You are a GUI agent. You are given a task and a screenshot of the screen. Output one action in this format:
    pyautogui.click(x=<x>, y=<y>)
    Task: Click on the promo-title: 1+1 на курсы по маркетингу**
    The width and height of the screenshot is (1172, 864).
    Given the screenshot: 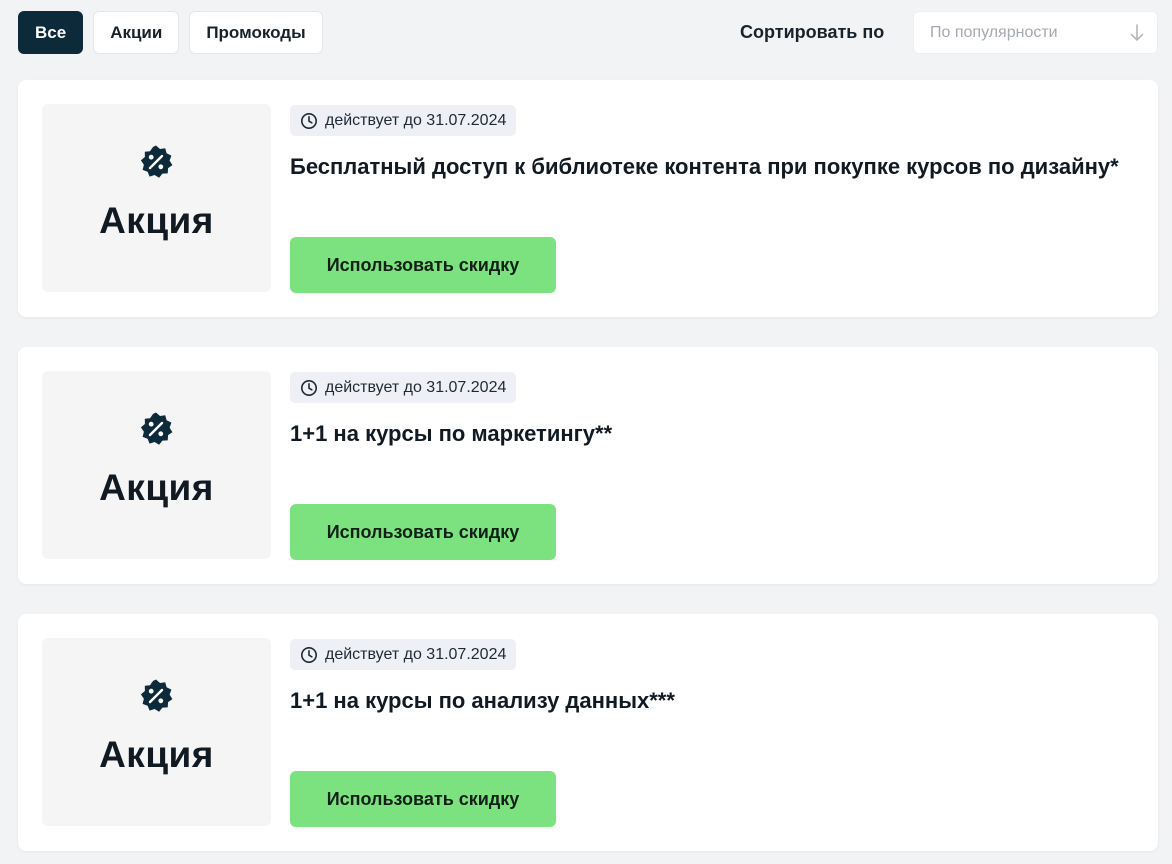 What is the action you would take?
    pyautogui.click(x=451, y=433)
    